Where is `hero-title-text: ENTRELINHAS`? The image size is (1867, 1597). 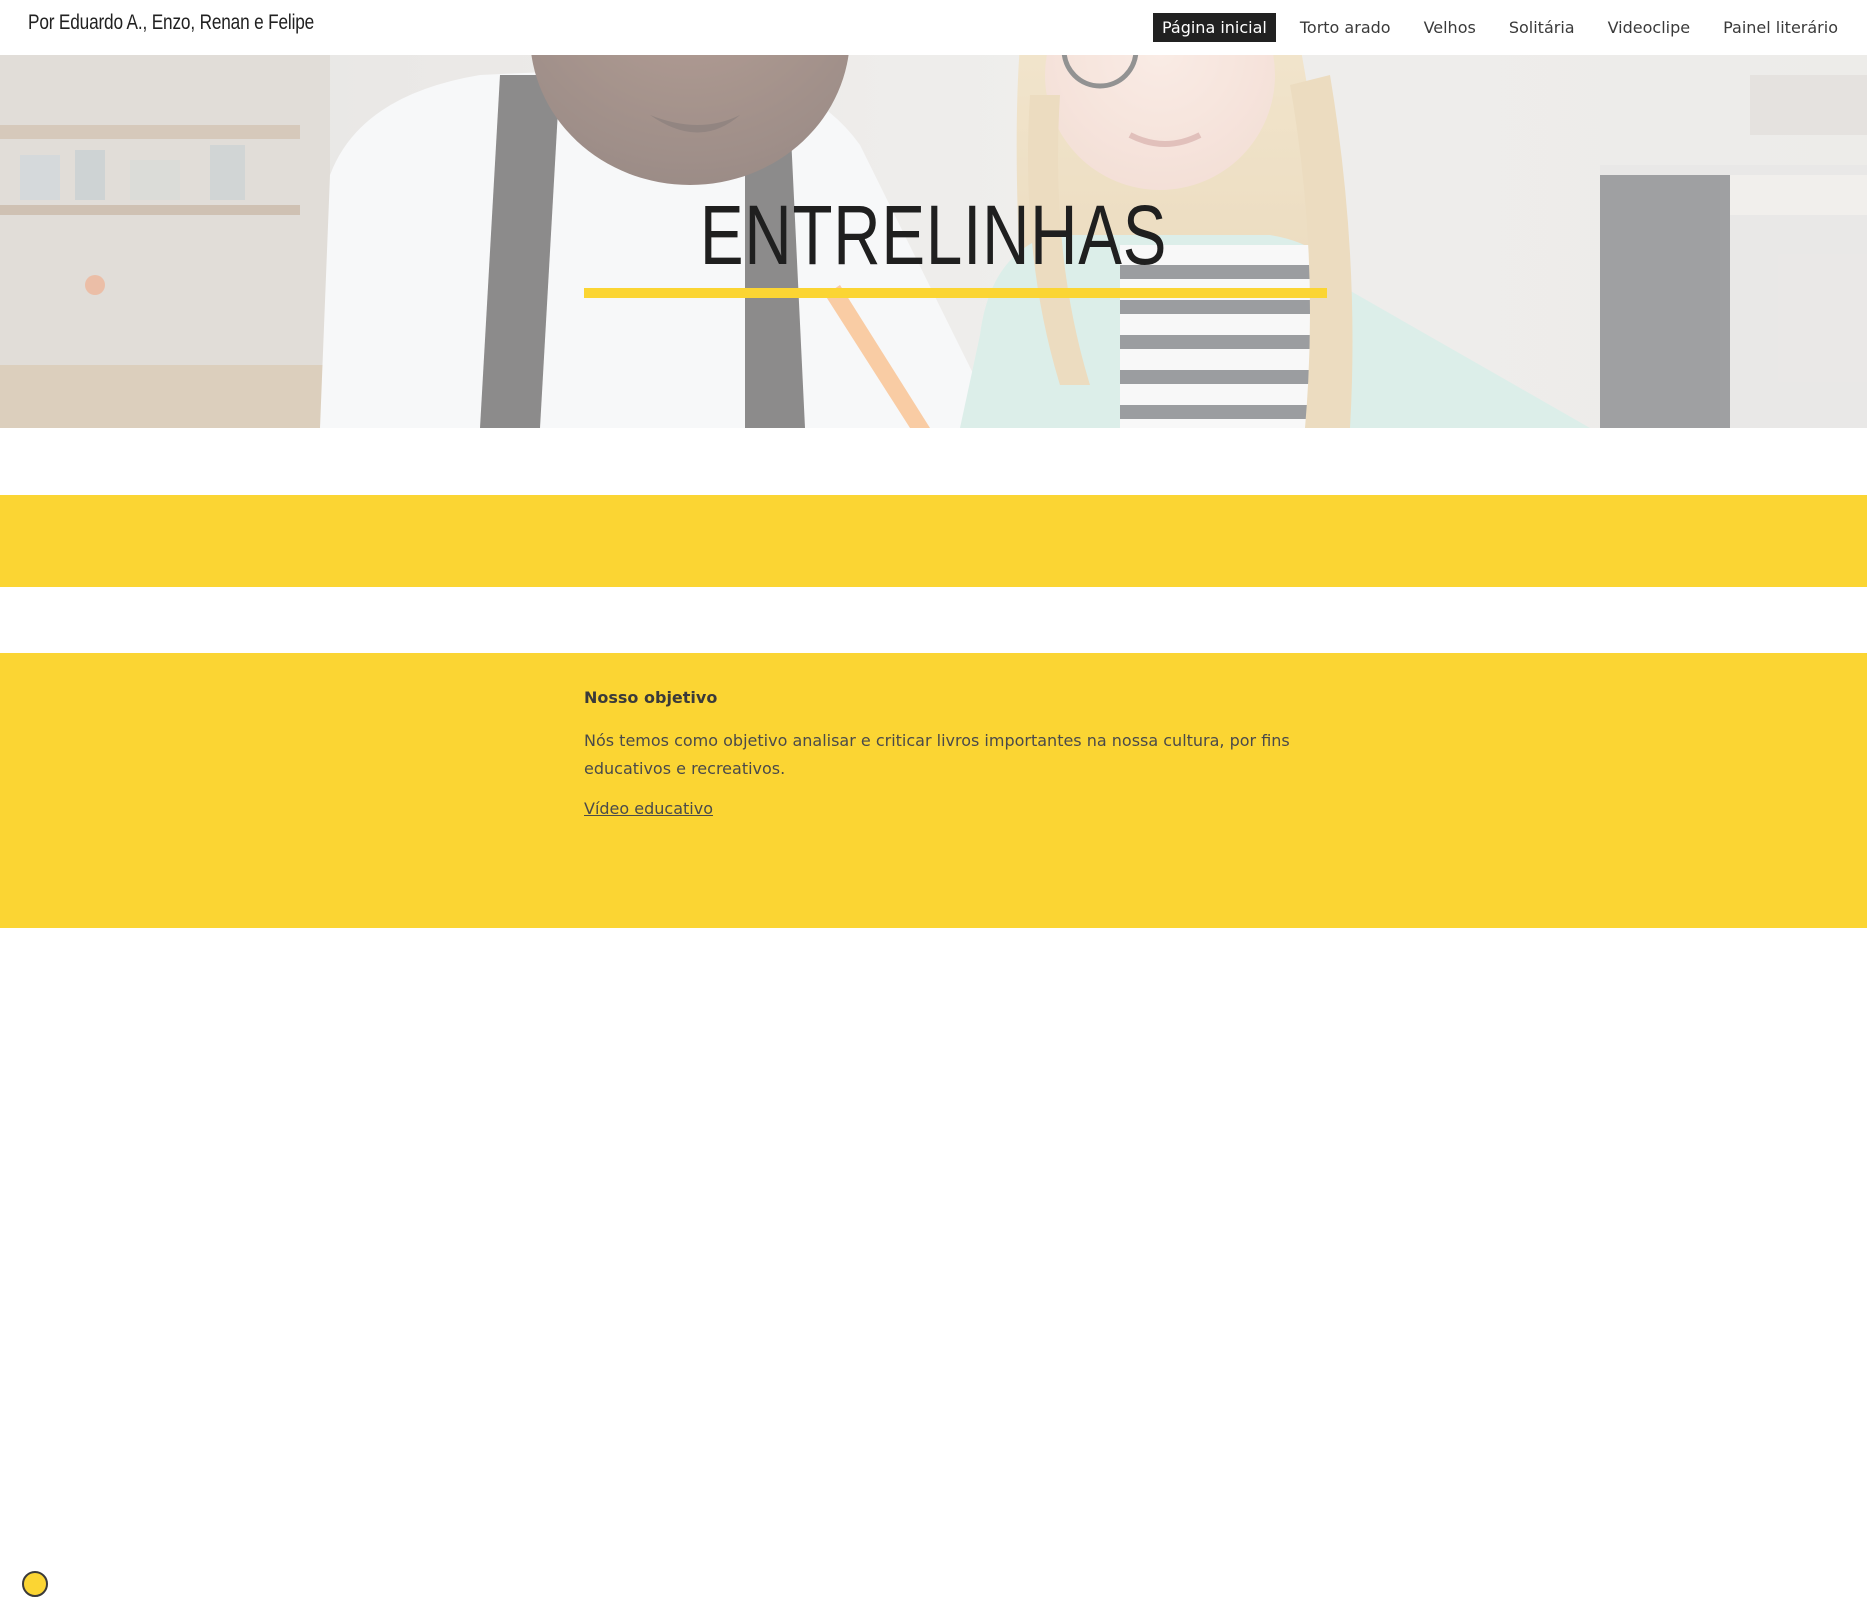
hero-title-text: ENTRELINHAS is located at coordinates (933, 235).